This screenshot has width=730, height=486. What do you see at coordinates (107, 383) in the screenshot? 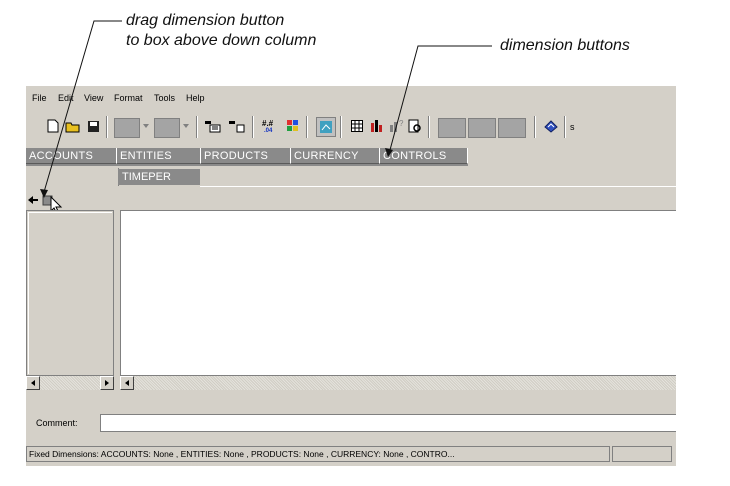
I see `scroll-right-button` at bounding box center [107, 383].